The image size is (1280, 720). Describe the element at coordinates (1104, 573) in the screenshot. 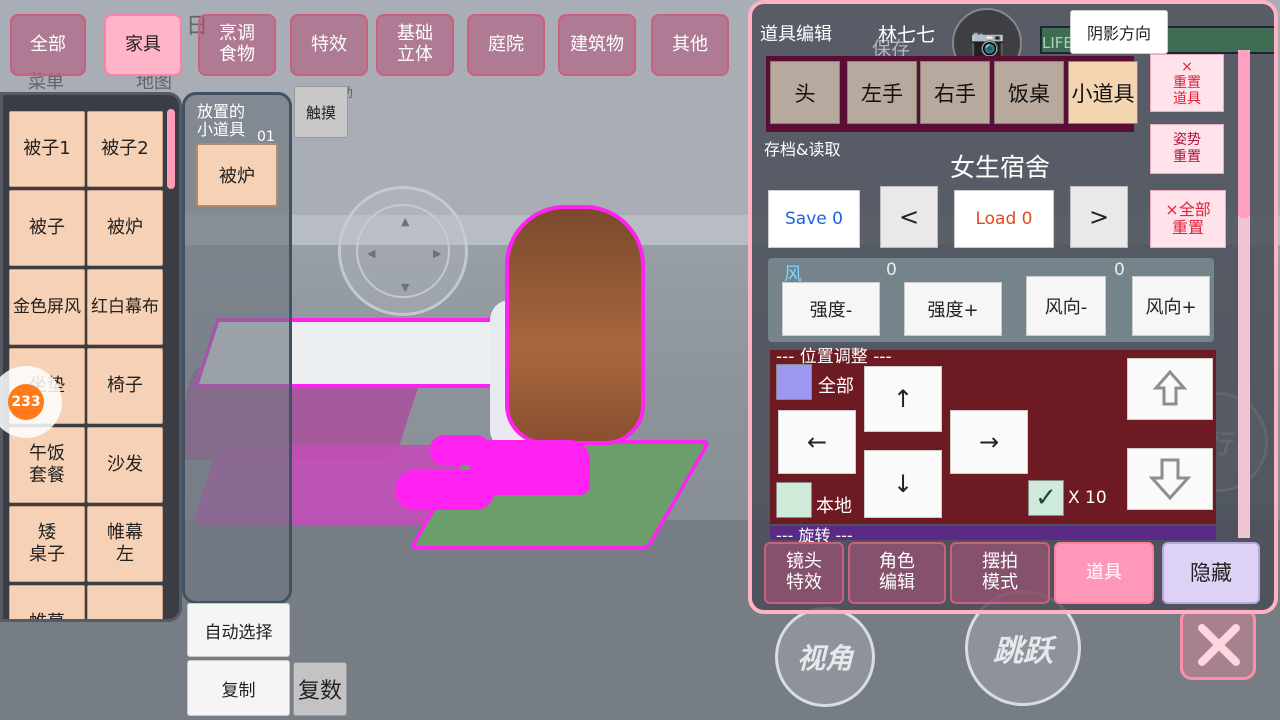

I see `bottom-tab-props: 道具` at that location.